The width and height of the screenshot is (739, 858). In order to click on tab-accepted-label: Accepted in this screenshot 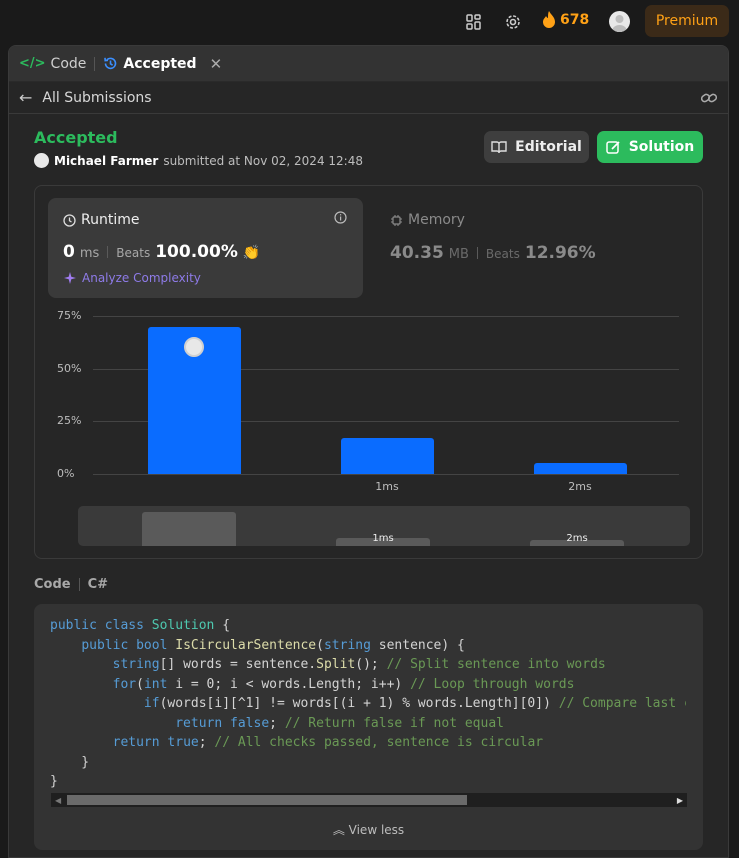, I will do `click(160, 63)`.